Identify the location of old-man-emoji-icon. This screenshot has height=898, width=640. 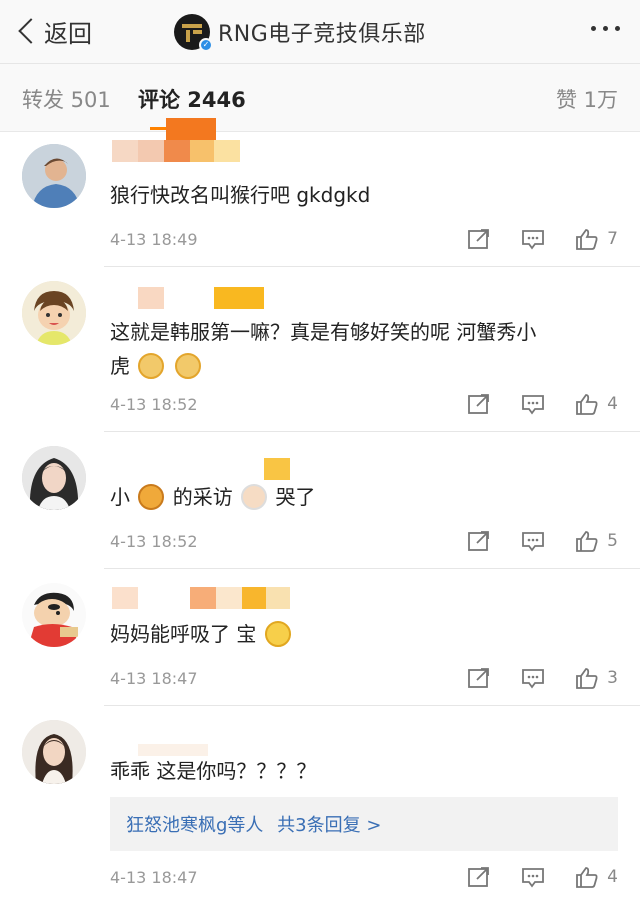
(254, 497).